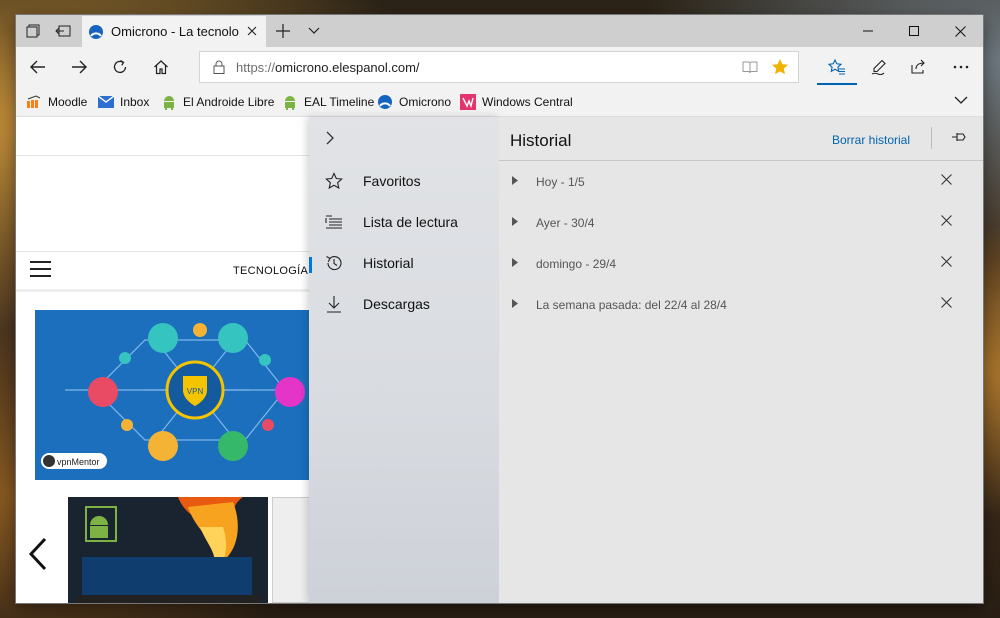  I want to click on hub-item-descargas: Descargas, so click(377, 304).